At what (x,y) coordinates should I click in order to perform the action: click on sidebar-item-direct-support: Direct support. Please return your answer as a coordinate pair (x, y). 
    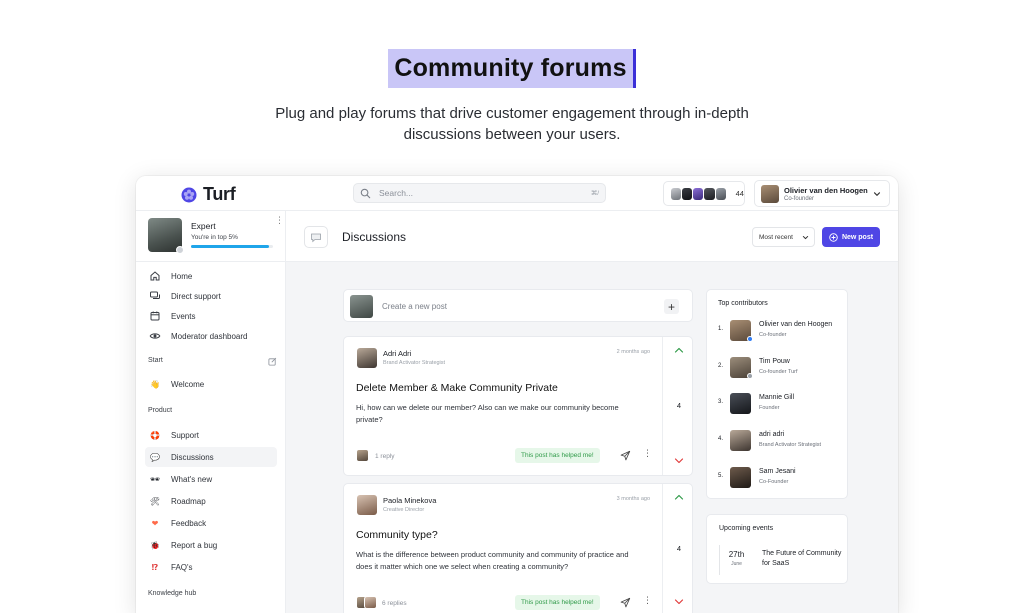
    Looking at the image, I should click on (211, 296).